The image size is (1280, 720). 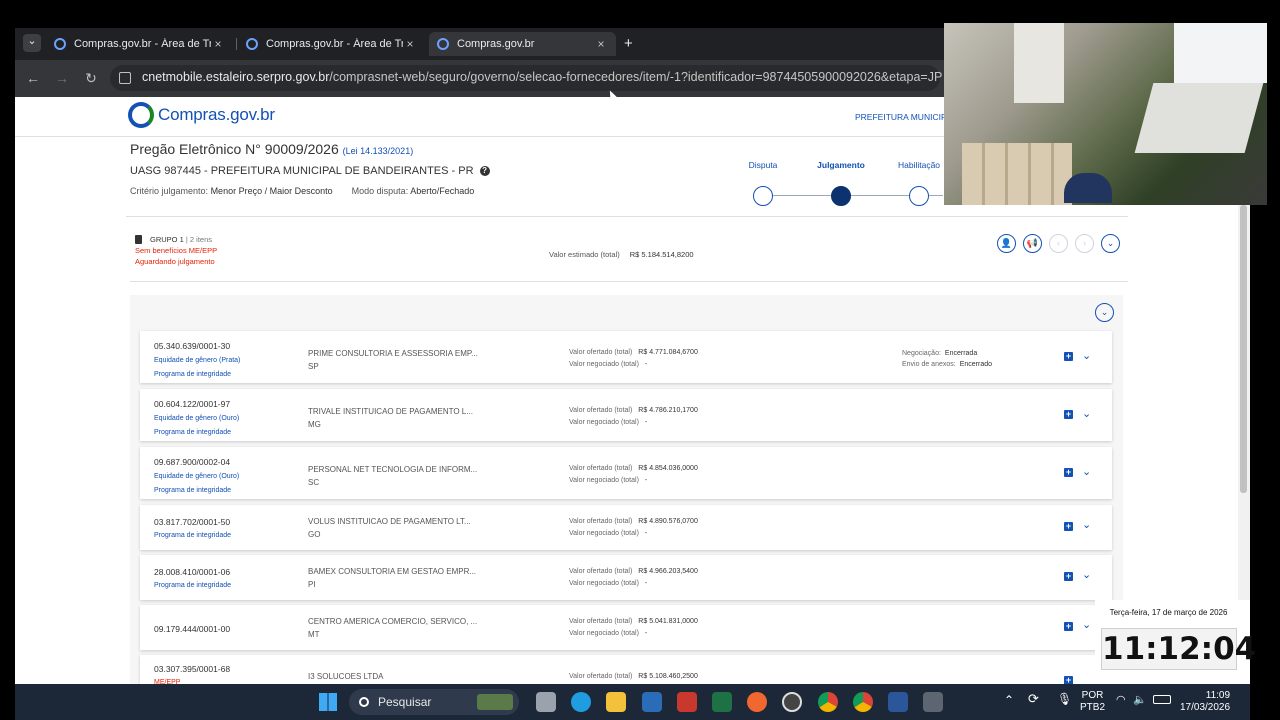 What do you see at coordinates (1039, 63) in the screenshot?
I see `doorway` at bounding box center [1039, 63].